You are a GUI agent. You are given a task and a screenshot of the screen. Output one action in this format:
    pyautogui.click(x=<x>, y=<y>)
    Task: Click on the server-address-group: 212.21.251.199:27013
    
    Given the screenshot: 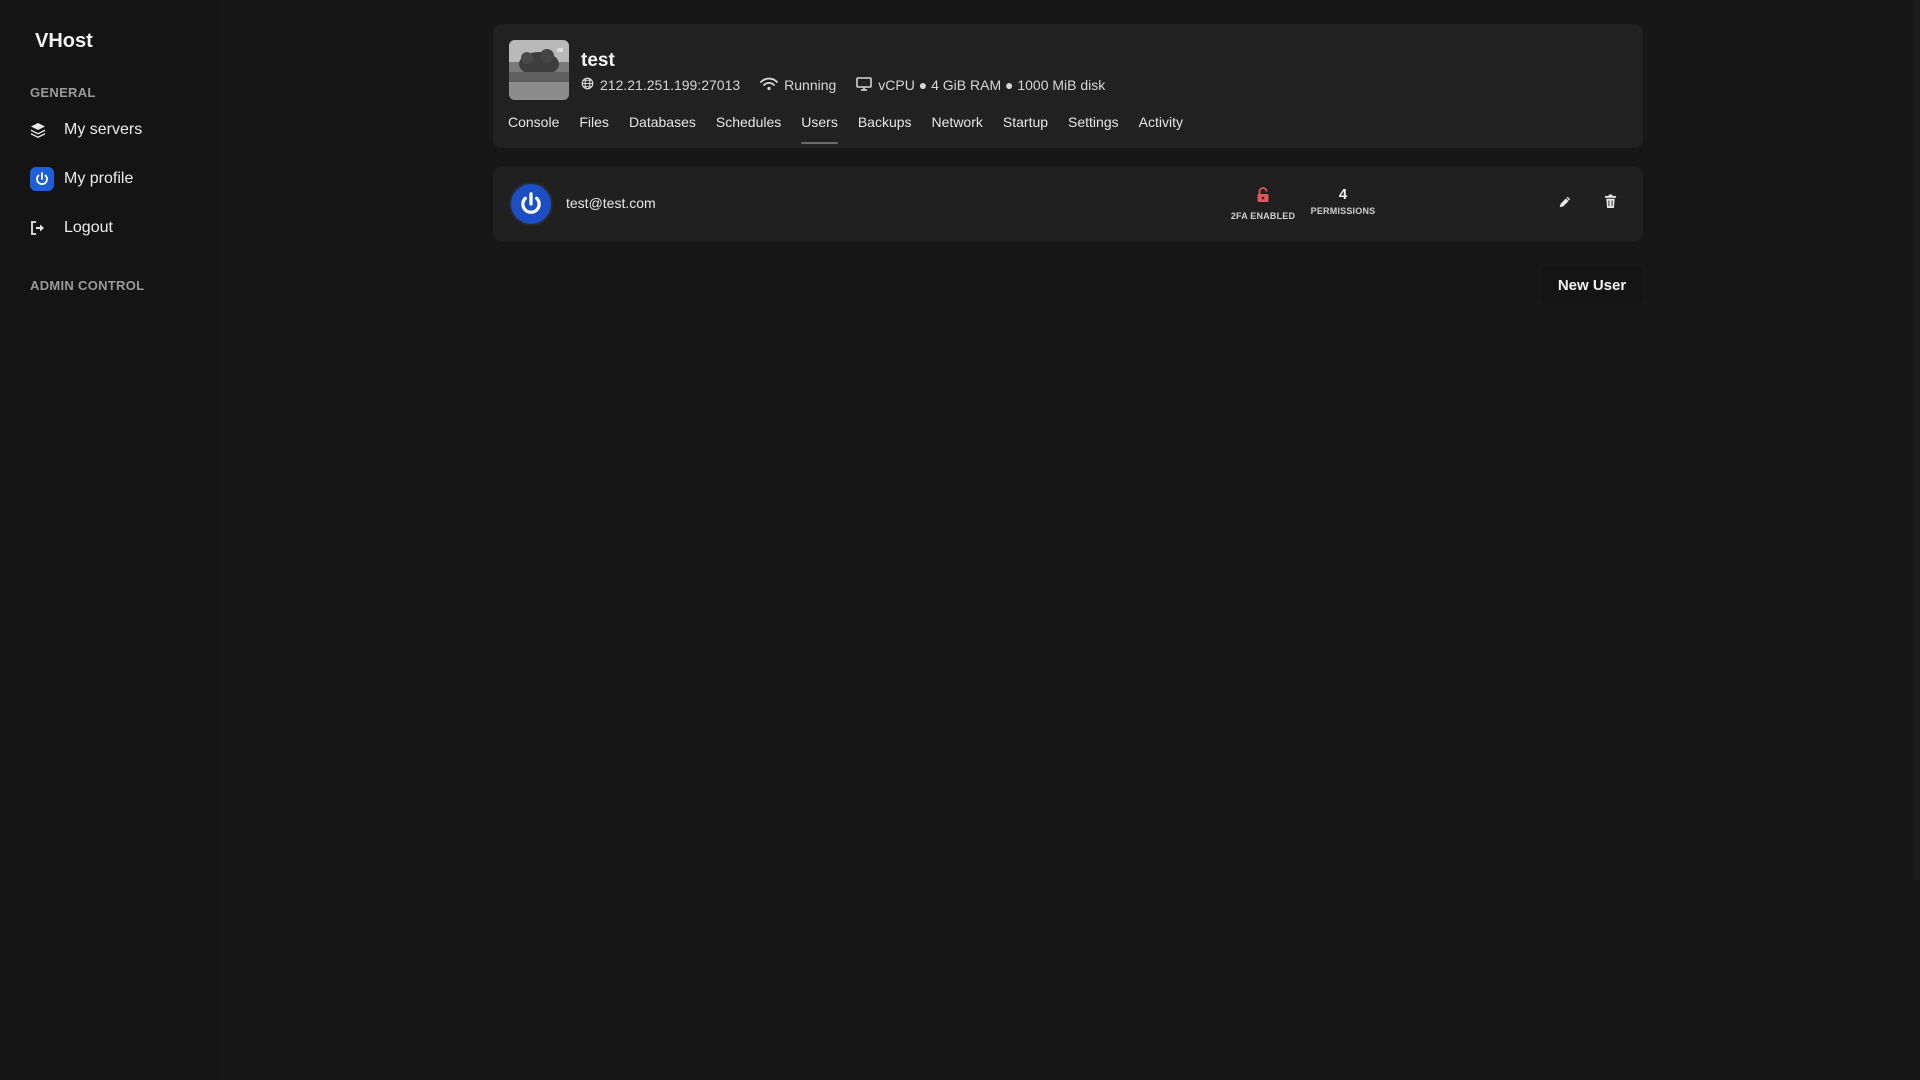 What is the action you would take?
    pyautogui.click(x=660, y=85)
    